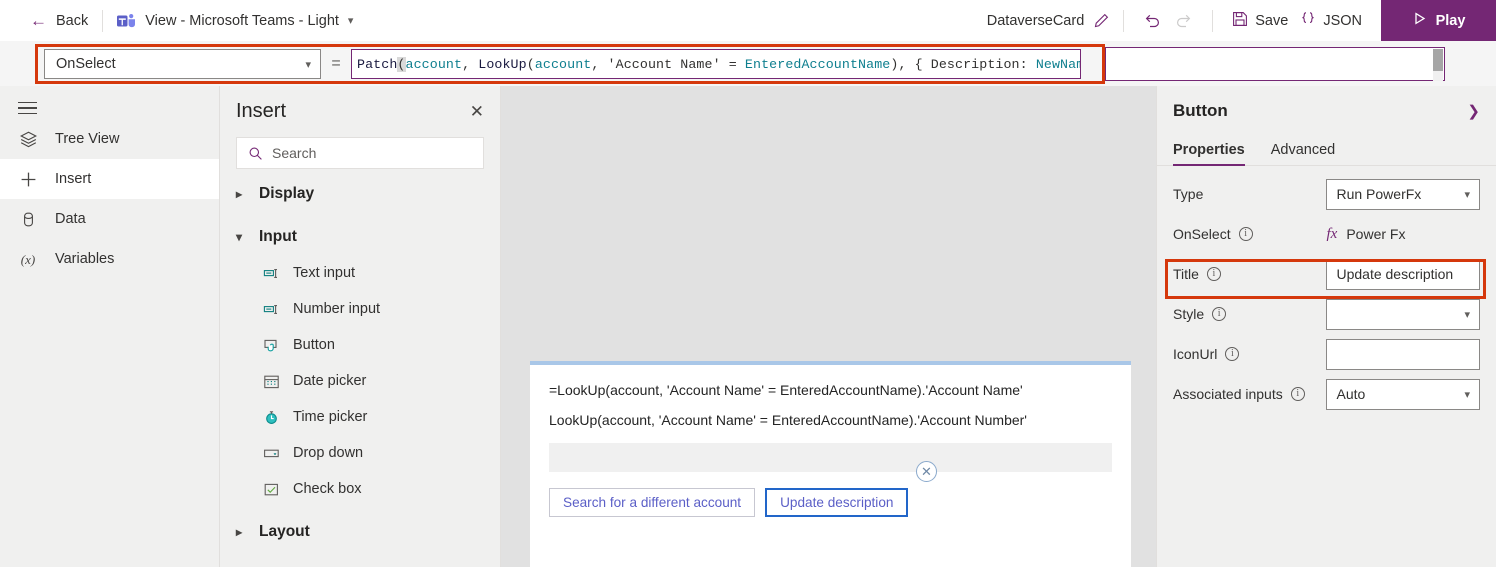 Image resolution: width=1496 pixels, height=567 pixels. What do you see at coordinates (1379, 194) in the screenshot?
I see `type-dropdown-value: Run PowerFx` at bounding box center [1379, 194].